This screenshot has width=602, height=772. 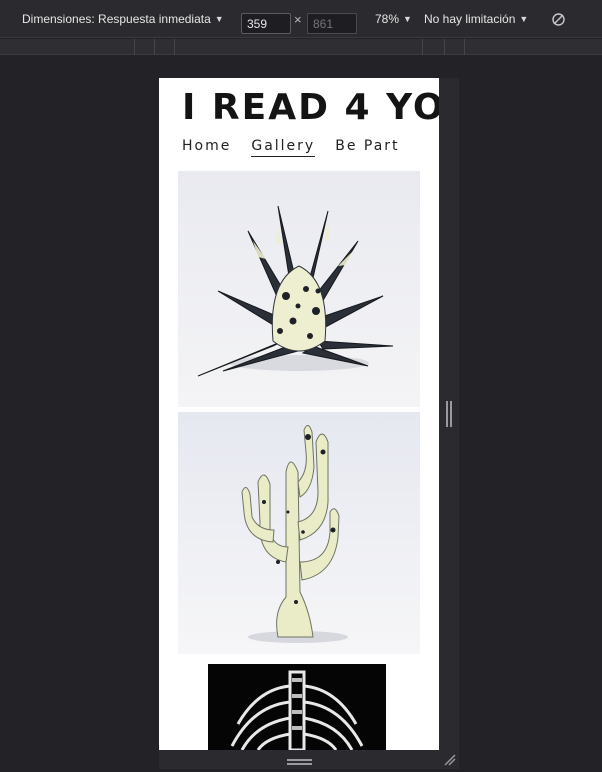 I want to click on height-input, so click(x=332, y=23).